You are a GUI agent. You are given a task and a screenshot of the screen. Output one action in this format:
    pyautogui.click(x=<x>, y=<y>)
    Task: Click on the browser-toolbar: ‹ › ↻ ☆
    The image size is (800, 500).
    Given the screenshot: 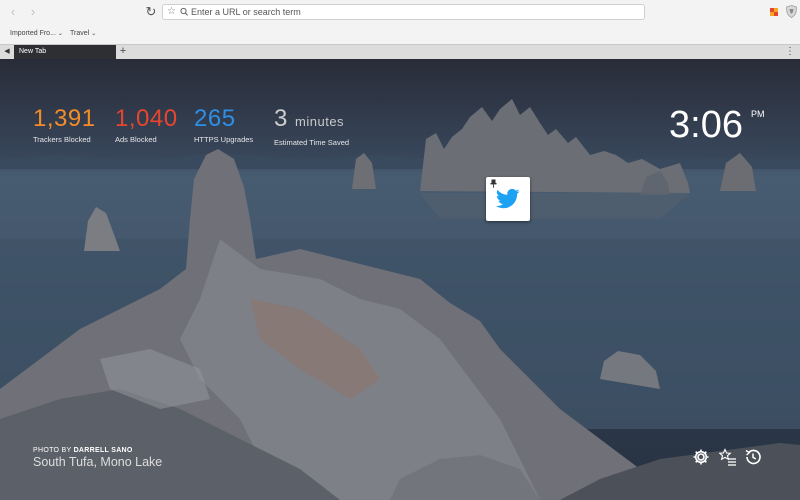 What is the action you would take?
    pyautogui.click(x=400, y=12)
    